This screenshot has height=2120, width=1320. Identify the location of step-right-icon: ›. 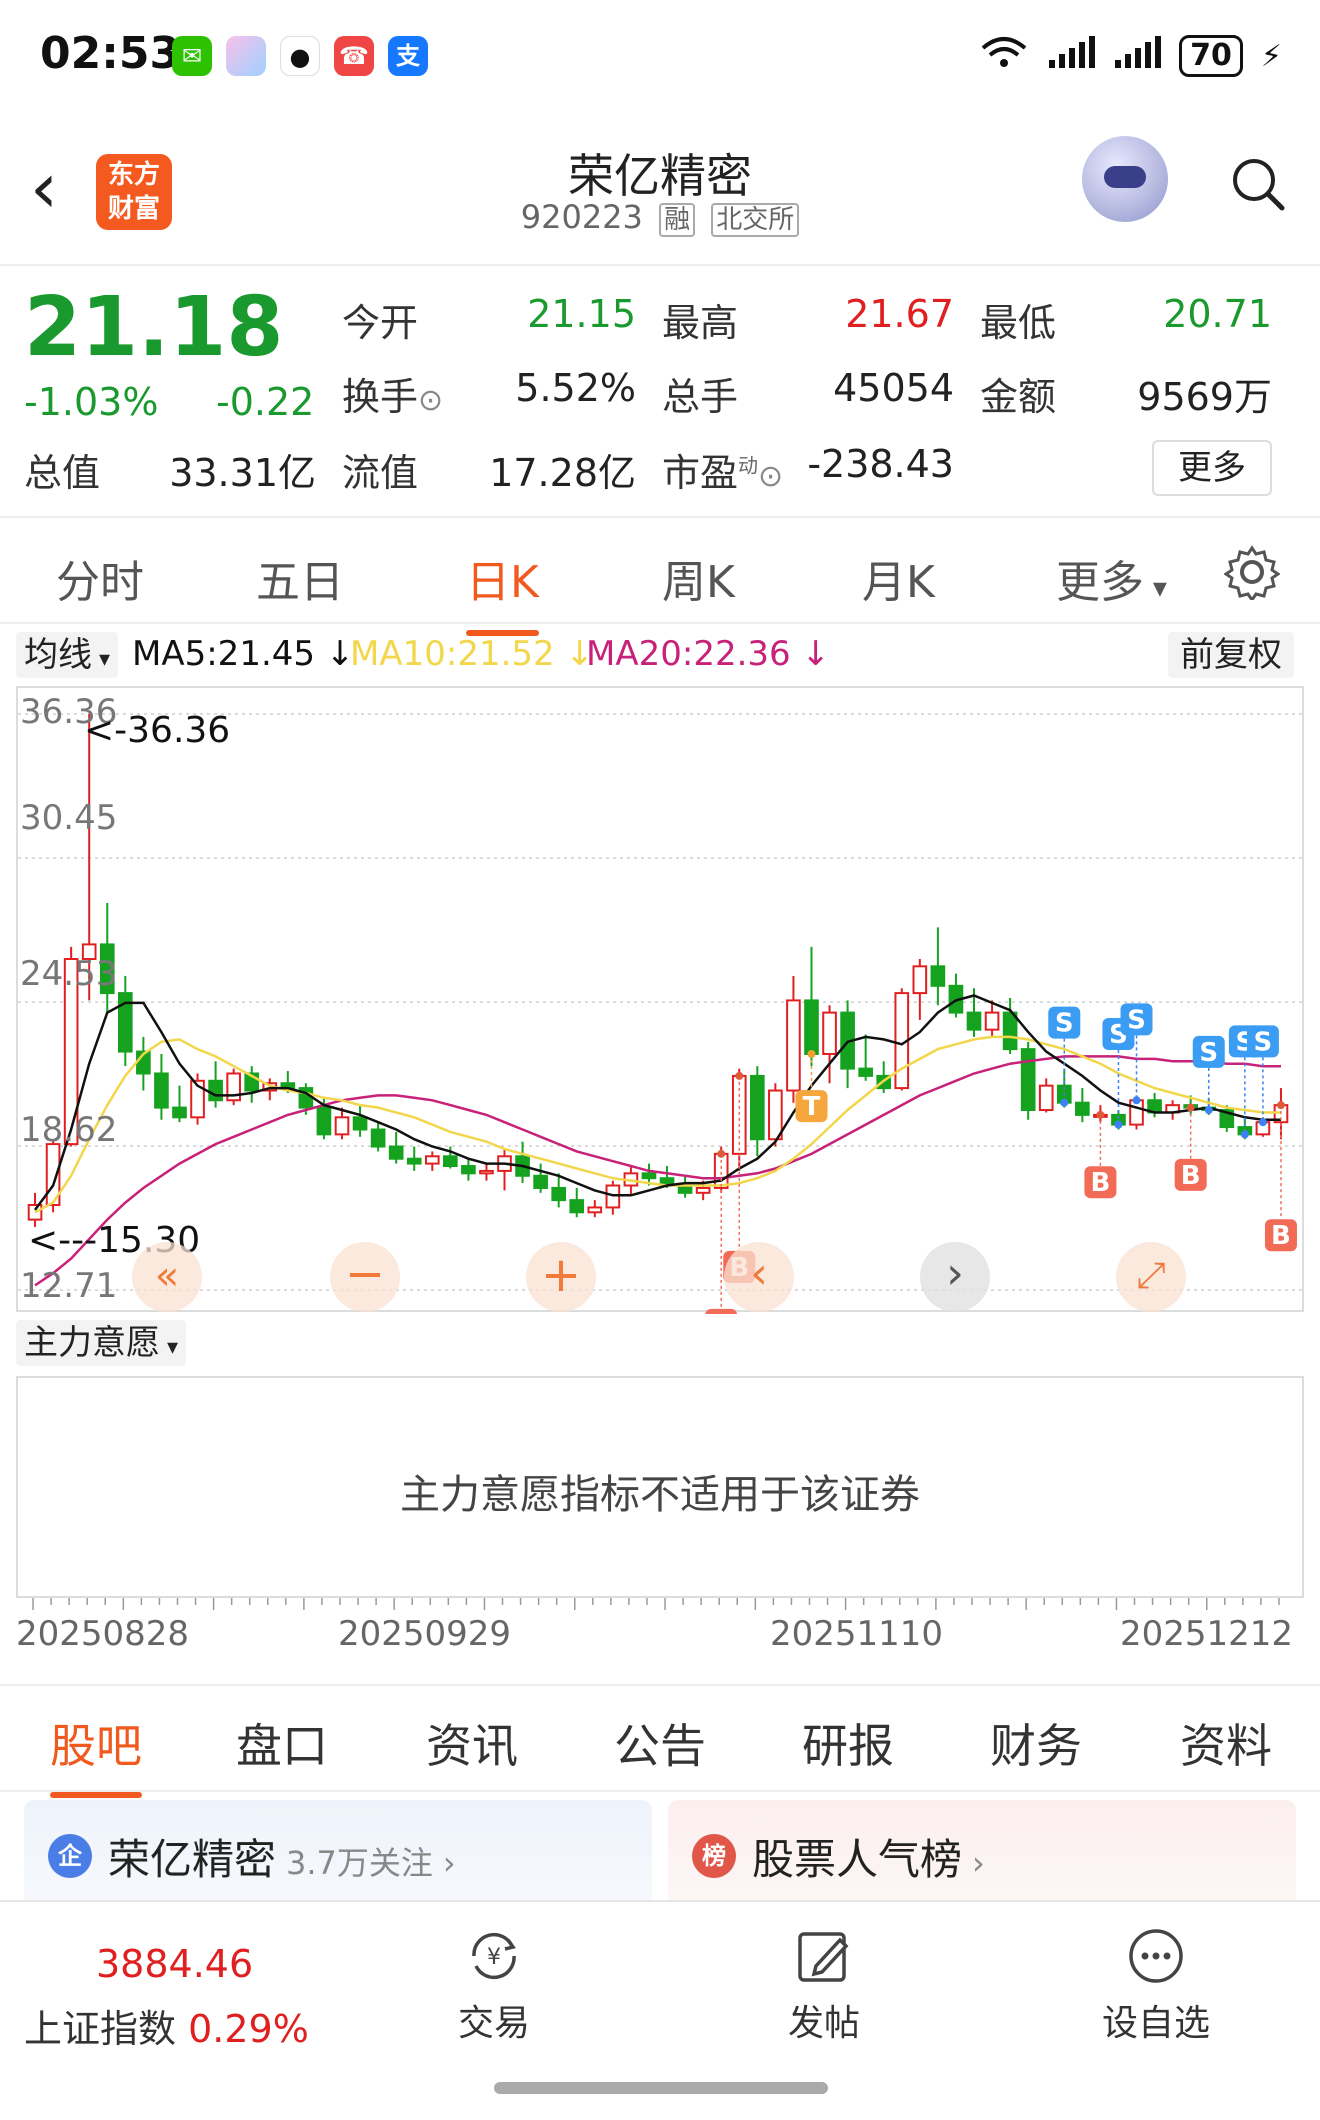
(955, 1277).